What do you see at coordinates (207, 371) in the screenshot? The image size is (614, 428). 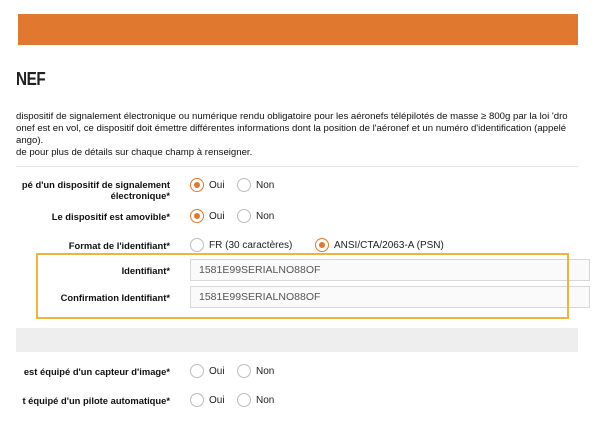 I see `radio-image-sensor-oui: Oui` at bounding box center [207, 371].